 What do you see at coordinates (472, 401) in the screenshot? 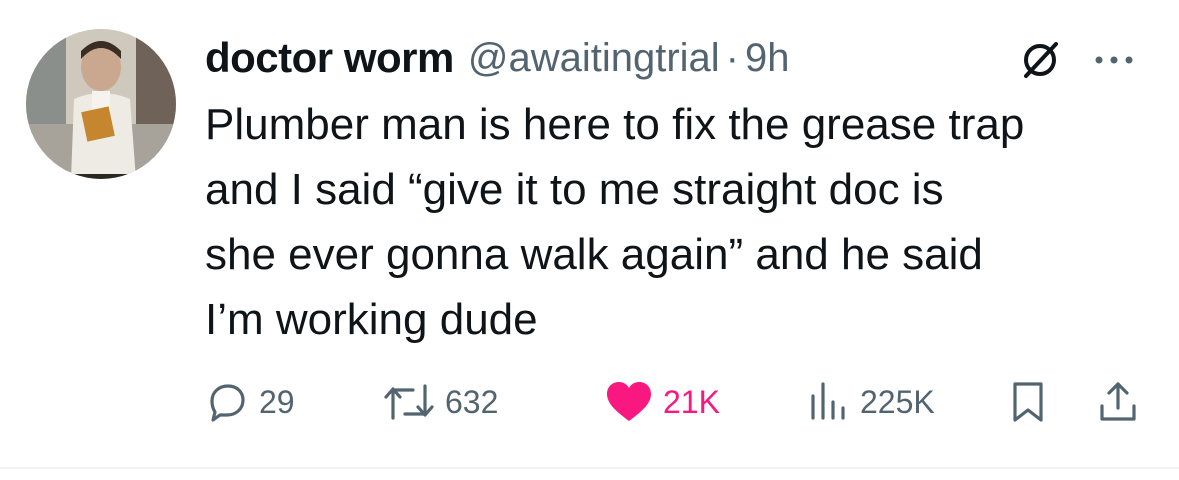
I see `repost-count: 632` at bounding box center [472, 401].